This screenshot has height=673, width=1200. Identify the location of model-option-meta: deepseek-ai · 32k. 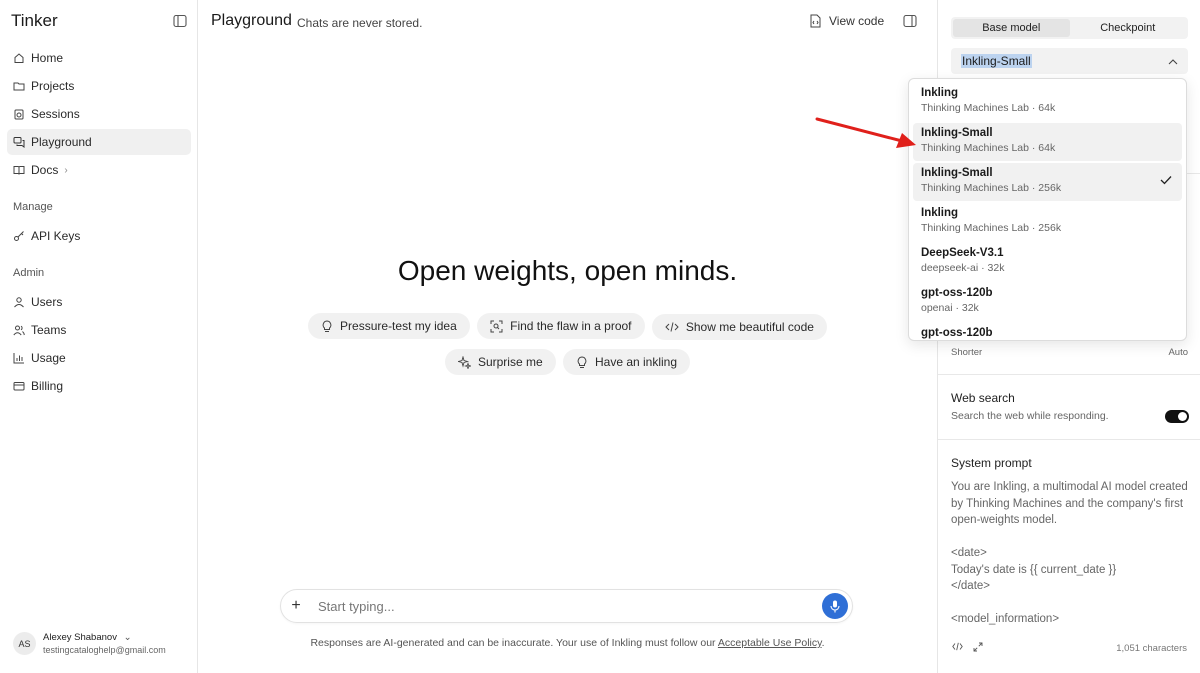
(963, 268).